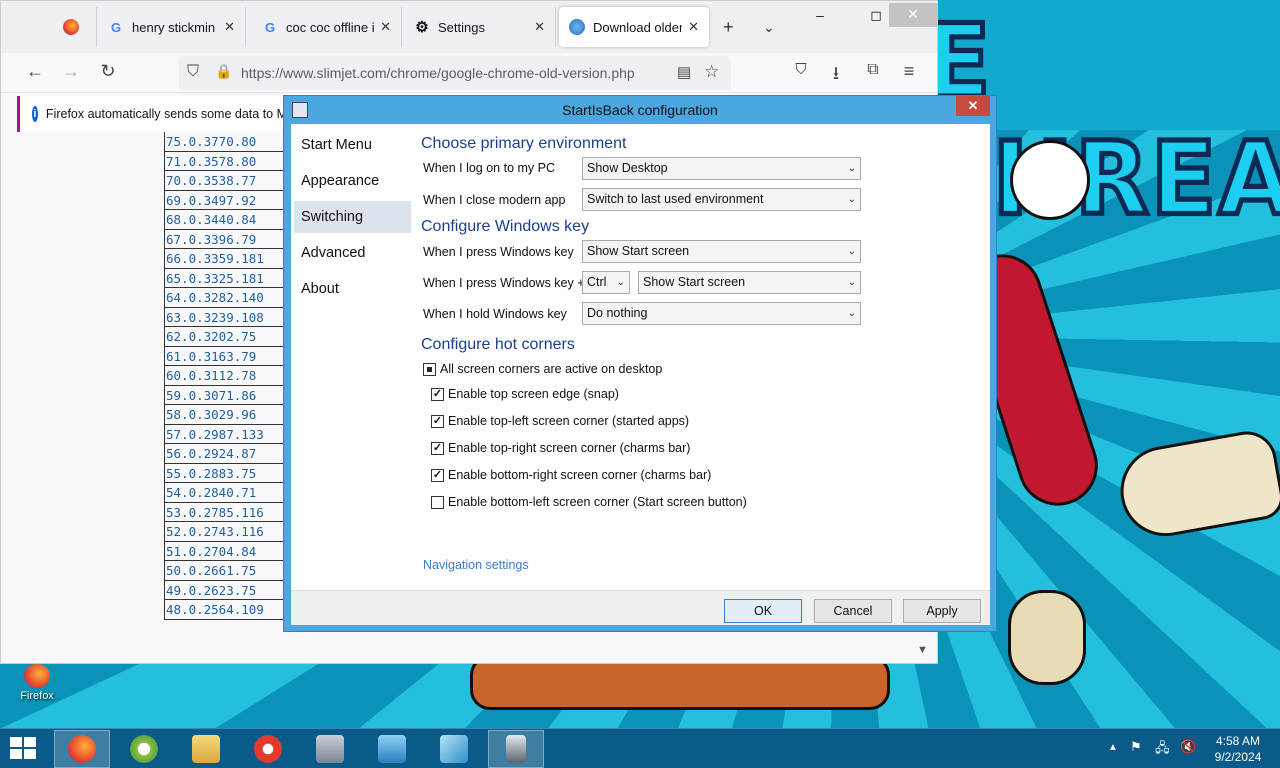 The width and height of the screenshot is (1280, 768). Describe the element at coordinates (225, 571) in the screenshot. I see `version-link: 50.0.2661.75` at that location.